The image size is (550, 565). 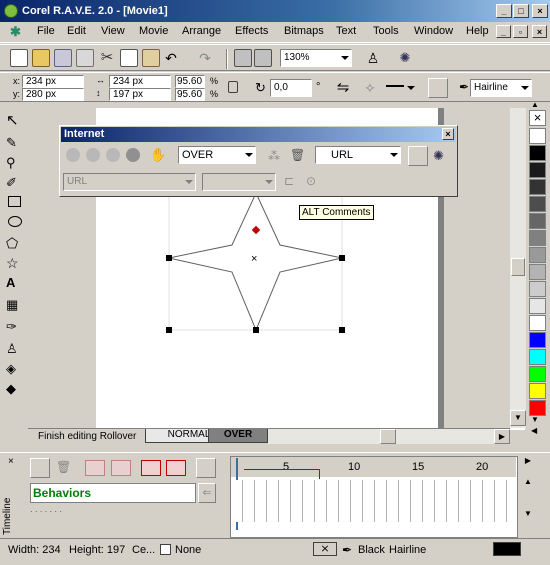 What do you see at coordinates (140, 94) in the screenshot?
I see `height-field: 197 px` at bounding box center [140, 94].